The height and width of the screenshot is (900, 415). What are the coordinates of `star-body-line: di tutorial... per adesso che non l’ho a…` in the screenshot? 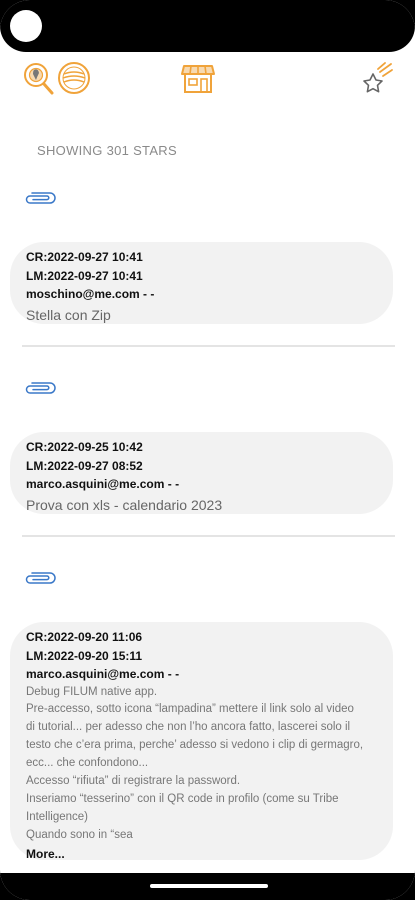 It's located at (188, 727).